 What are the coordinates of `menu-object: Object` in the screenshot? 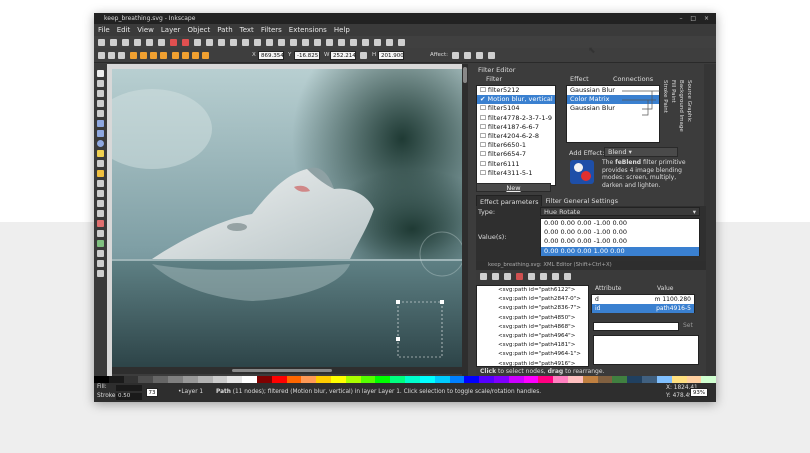 It's located at (198, 30).